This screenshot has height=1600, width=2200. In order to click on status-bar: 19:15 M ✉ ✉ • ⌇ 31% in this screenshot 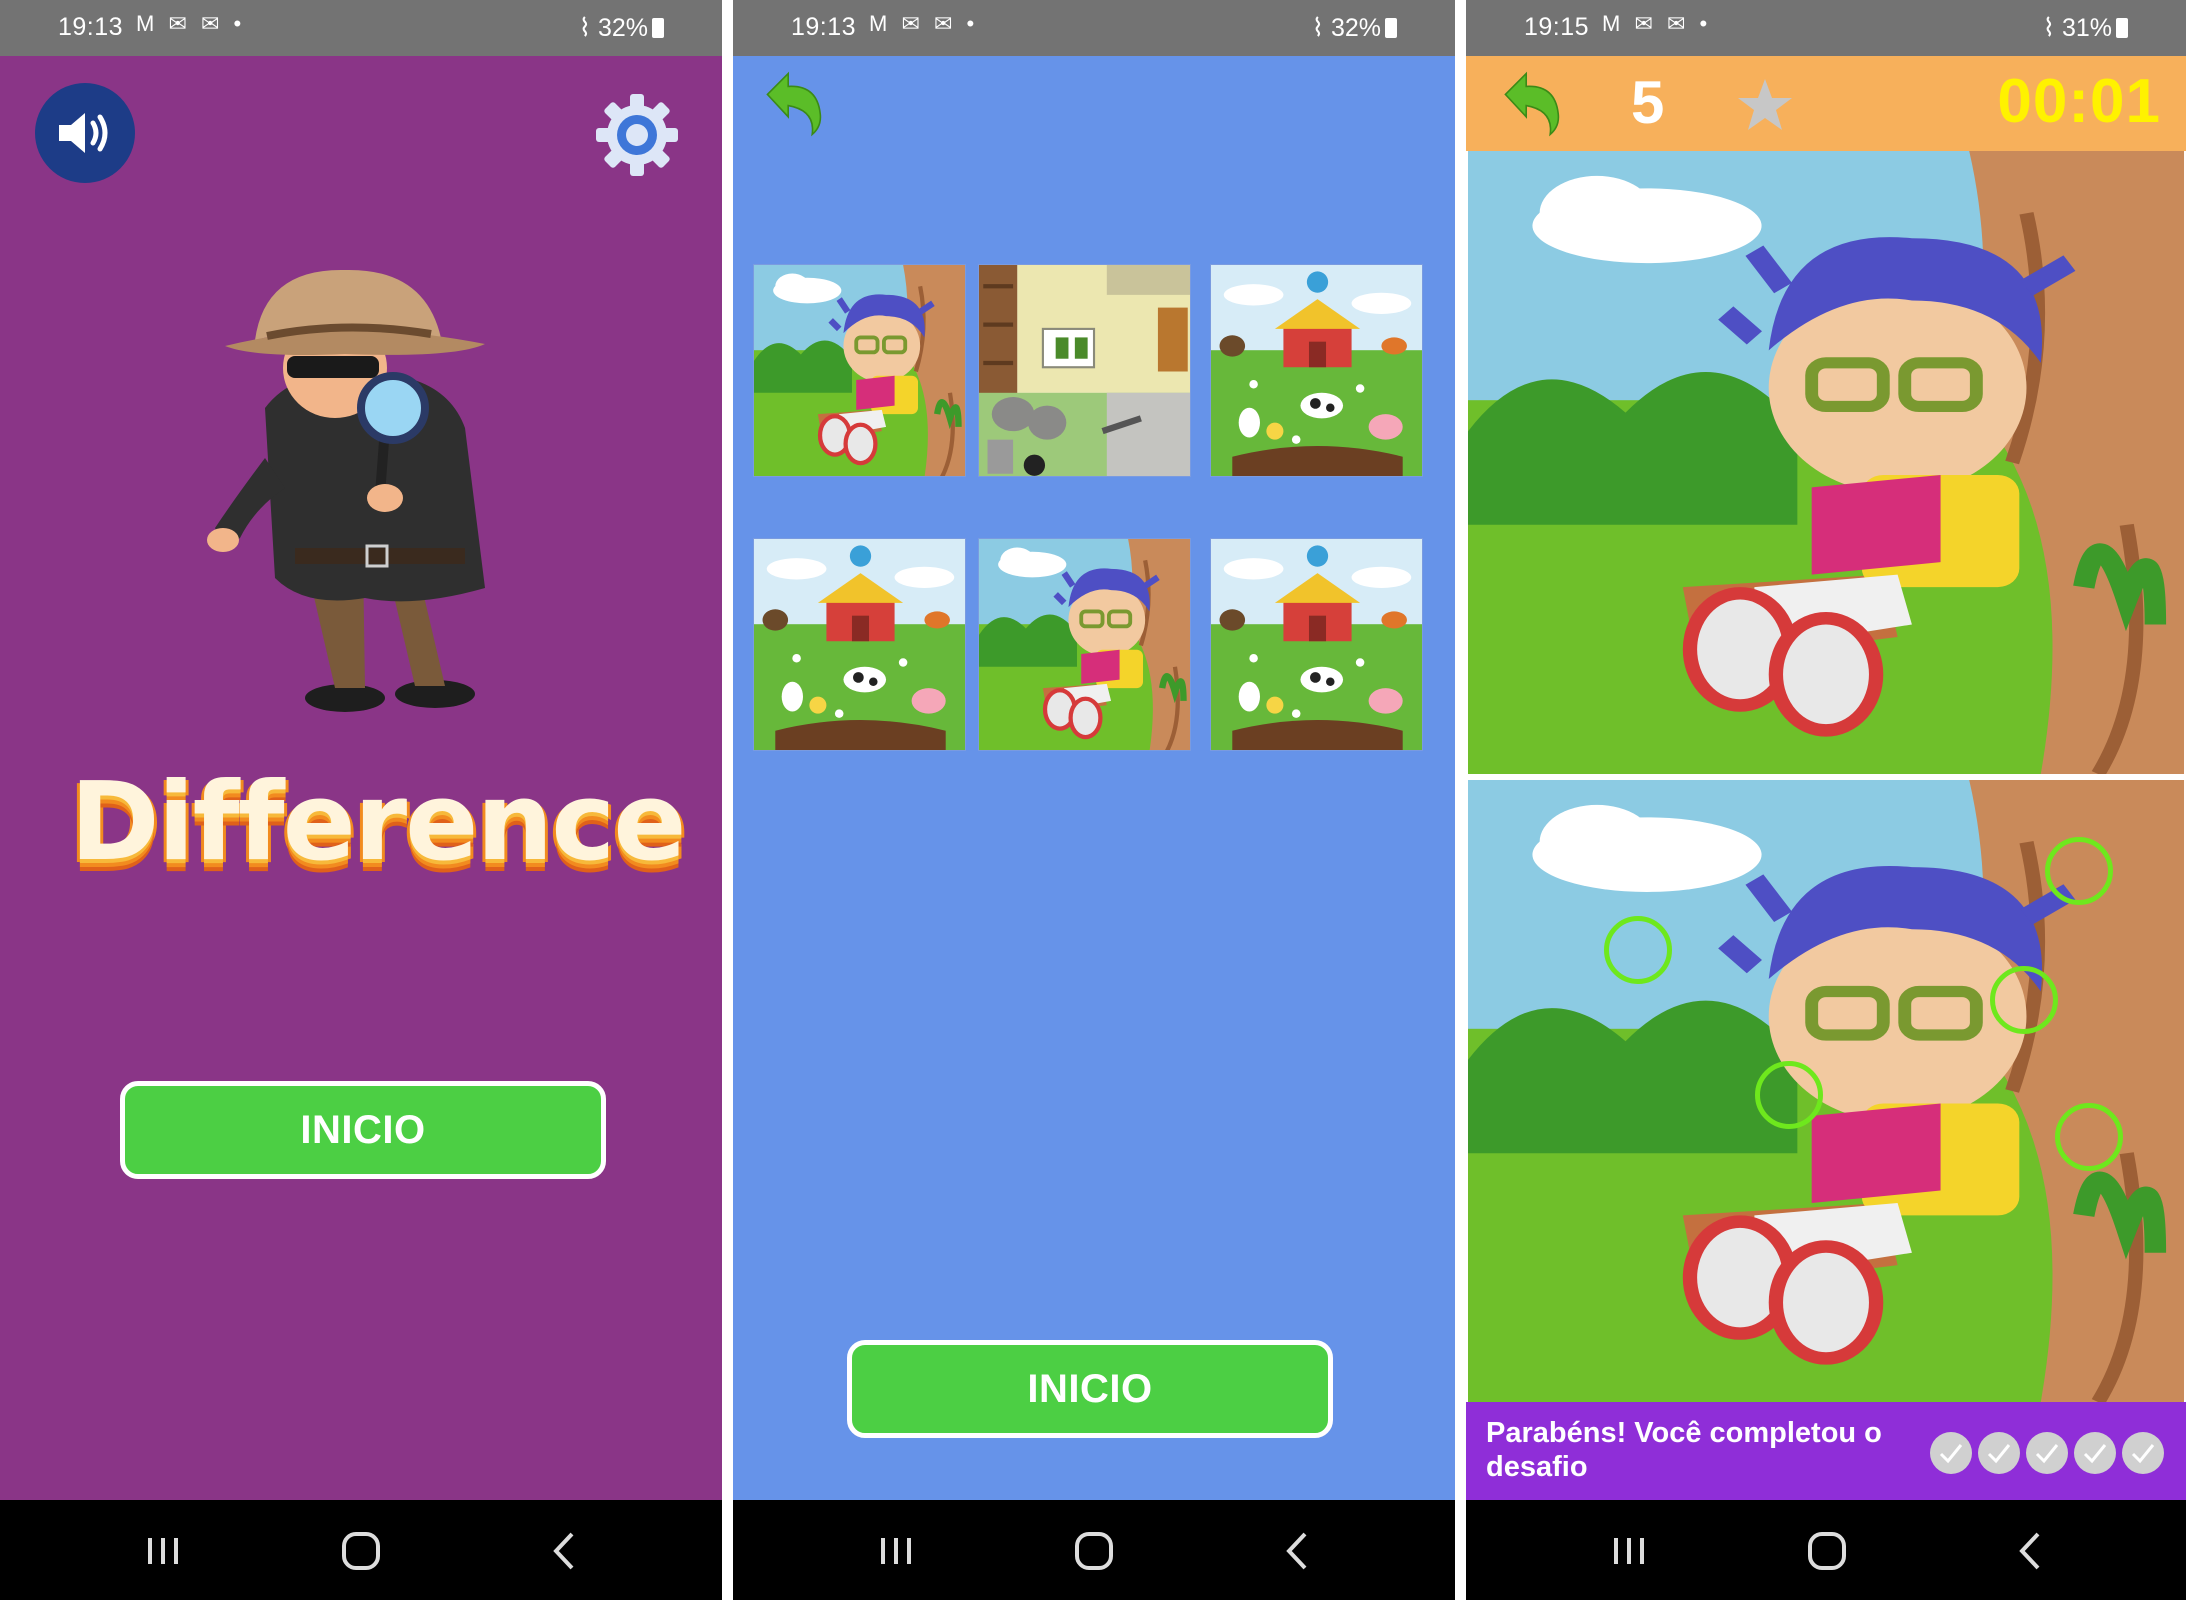, I will do `click(1826, 28)`.